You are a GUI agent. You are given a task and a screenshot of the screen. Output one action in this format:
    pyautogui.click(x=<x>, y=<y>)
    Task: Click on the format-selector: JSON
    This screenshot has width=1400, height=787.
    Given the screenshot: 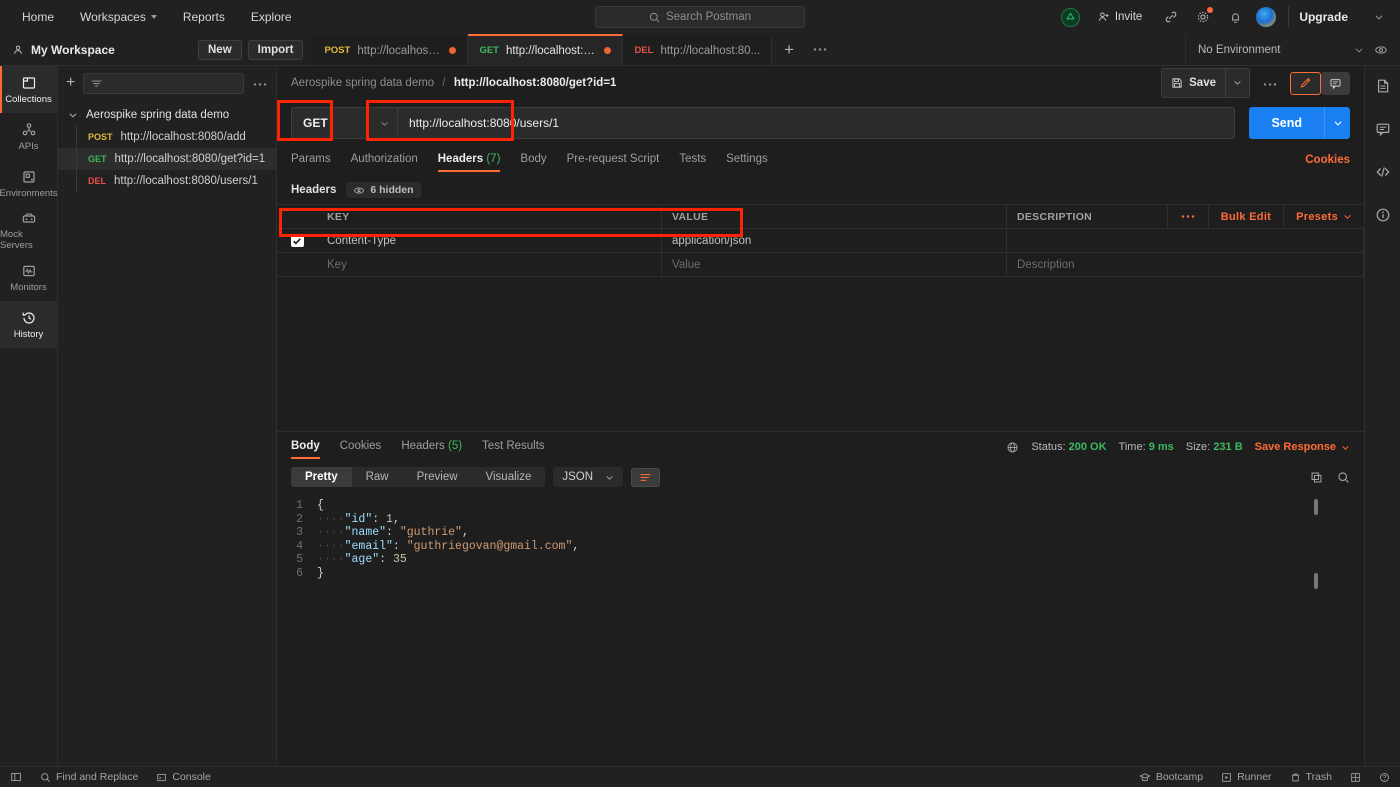 What is the action you would take?
    pyautogui.click(x=588, y=477)
    